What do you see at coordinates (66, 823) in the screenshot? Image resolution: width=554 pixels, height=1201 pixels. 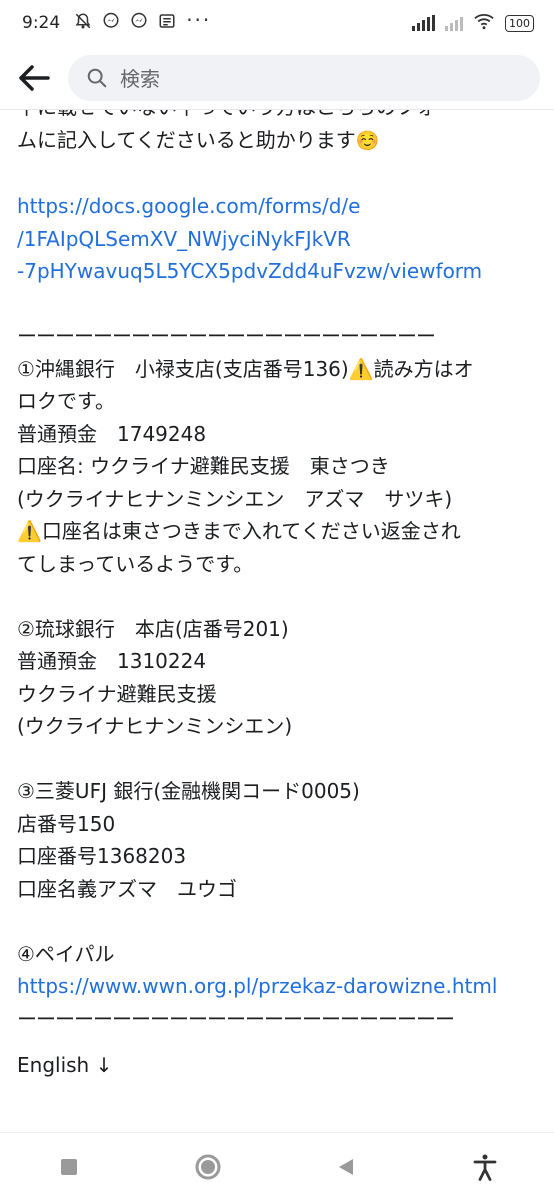 I see `bank3-branch: 店番号150` at bounding box center [66, 823].